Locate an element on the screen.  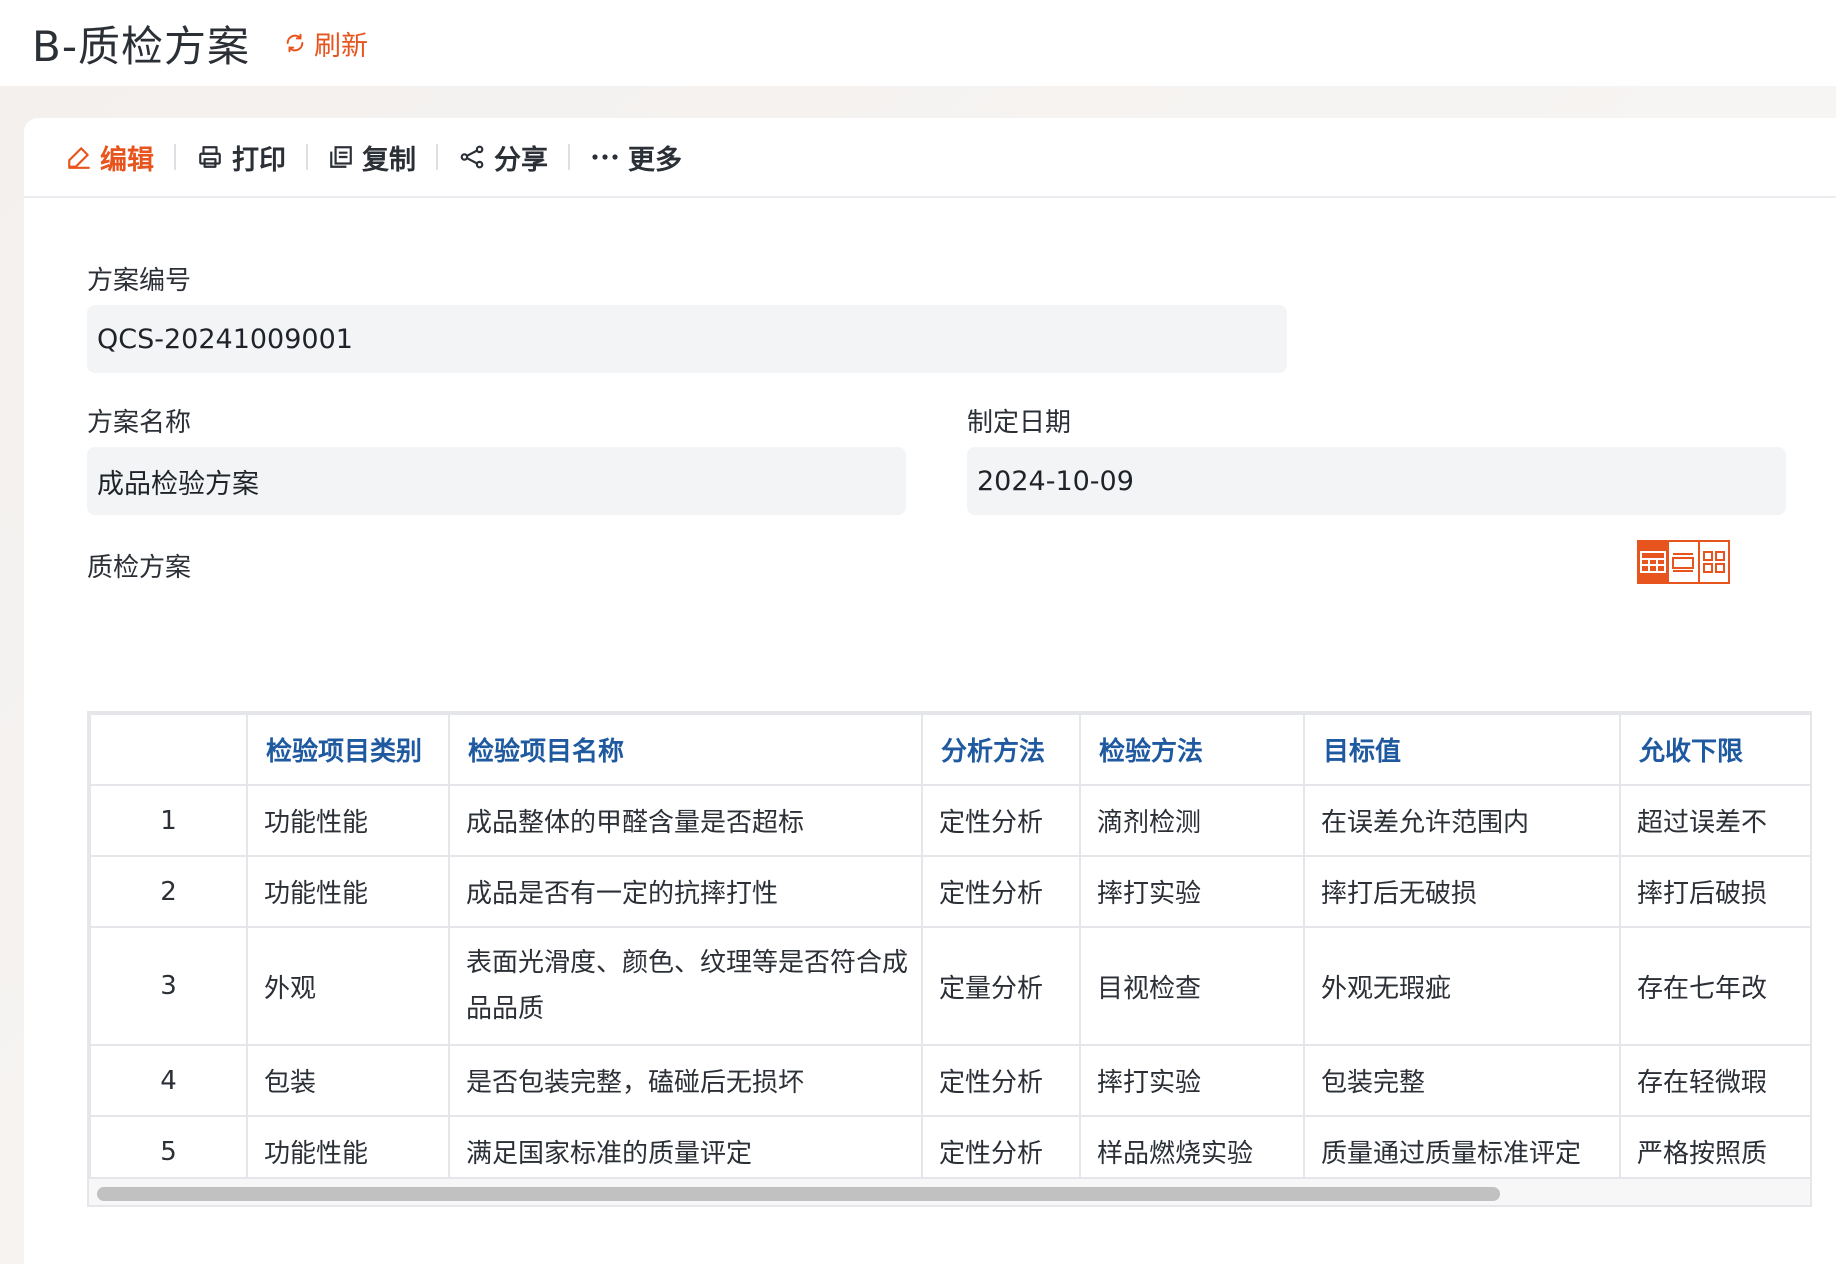
table-cell: 包装 is located at coordinates (348, 1080).